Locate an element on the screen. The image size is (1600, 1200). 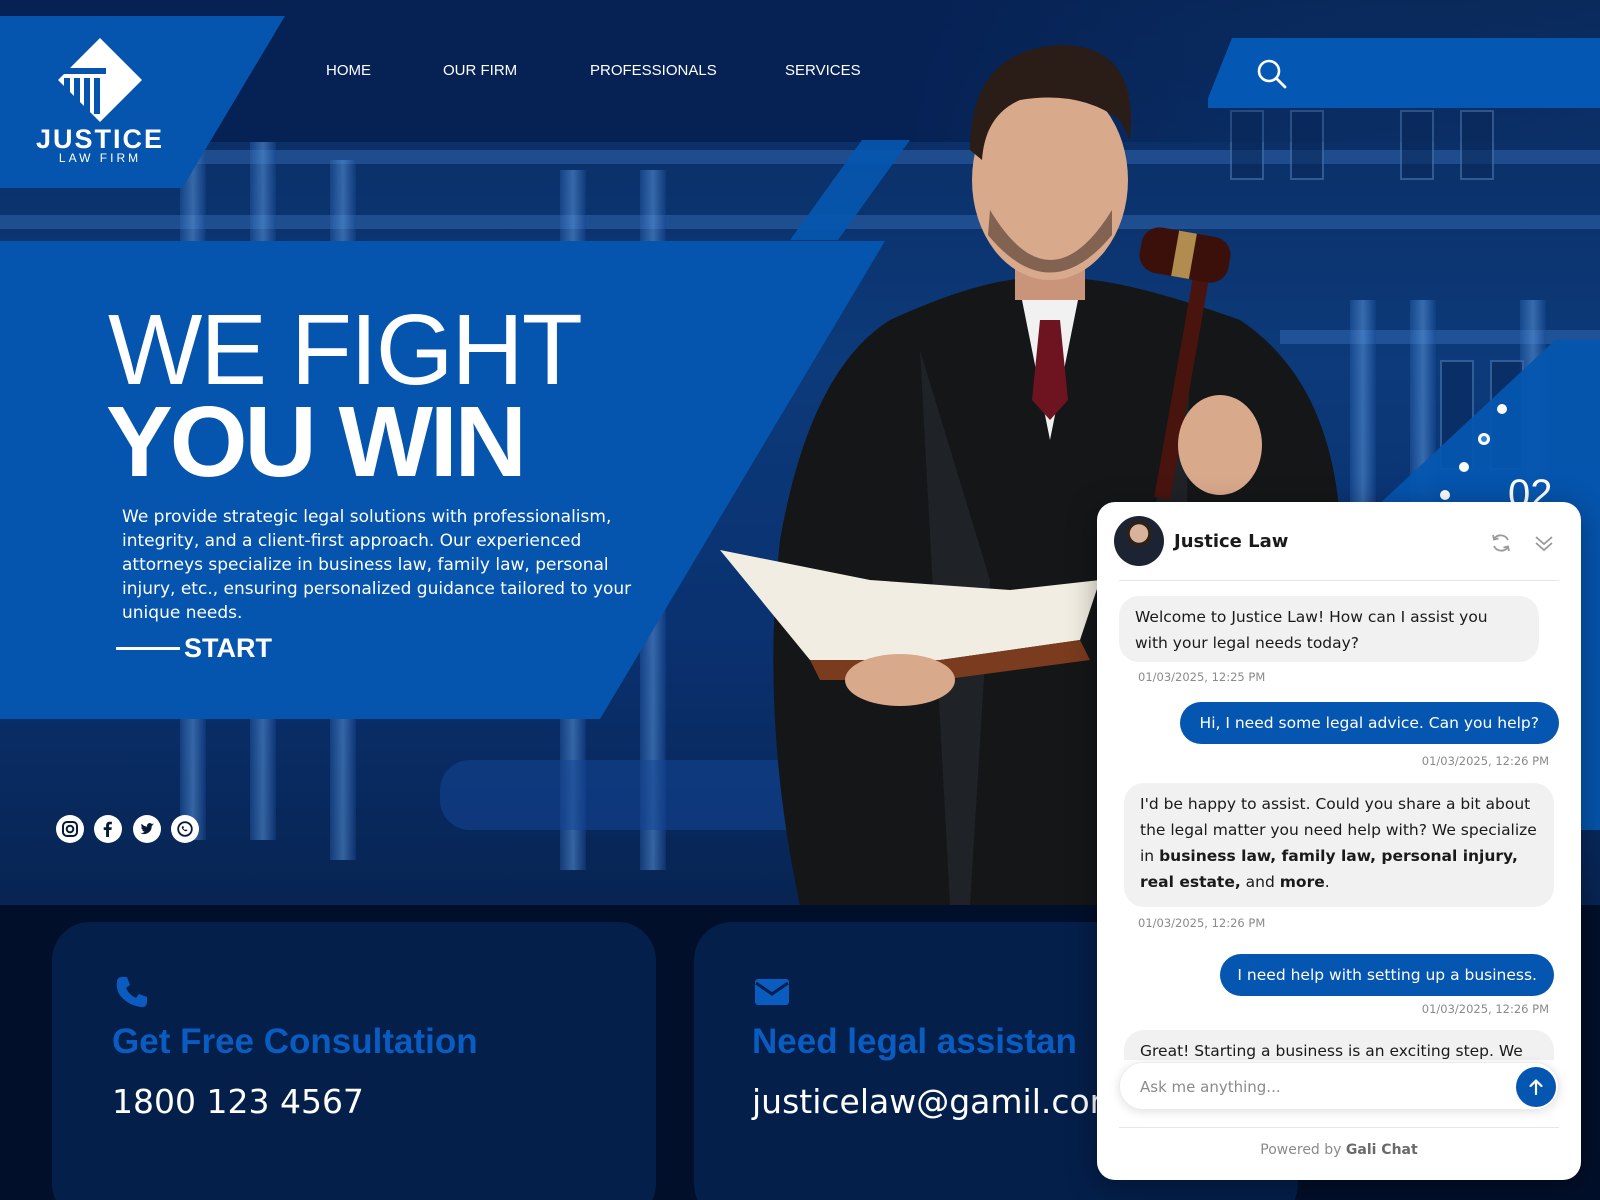
send-button is located at coordinates (1536, 1087).